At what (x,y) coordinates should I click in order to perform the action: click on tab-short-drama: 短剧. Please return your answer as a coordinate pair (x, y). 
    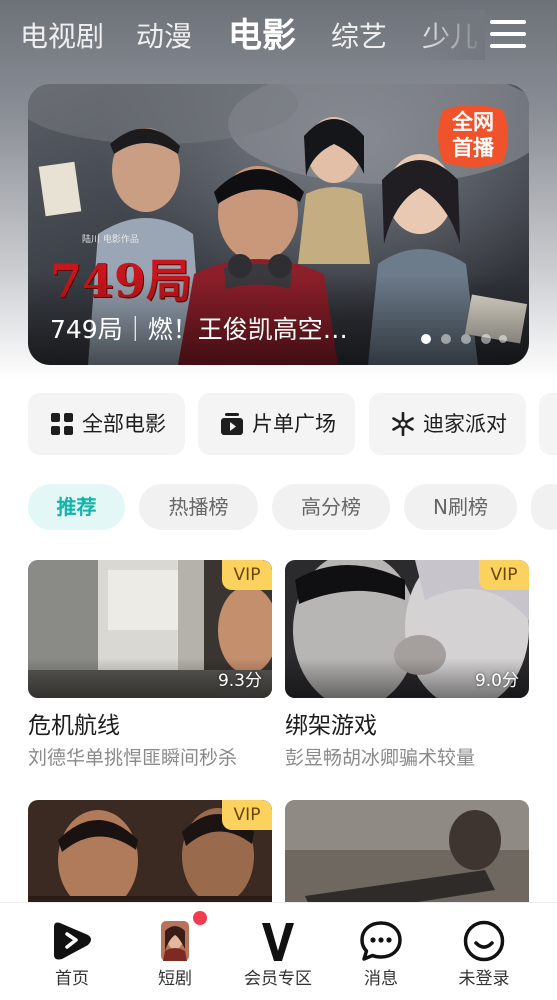
    Looking at the image, I should click on (175, 951).